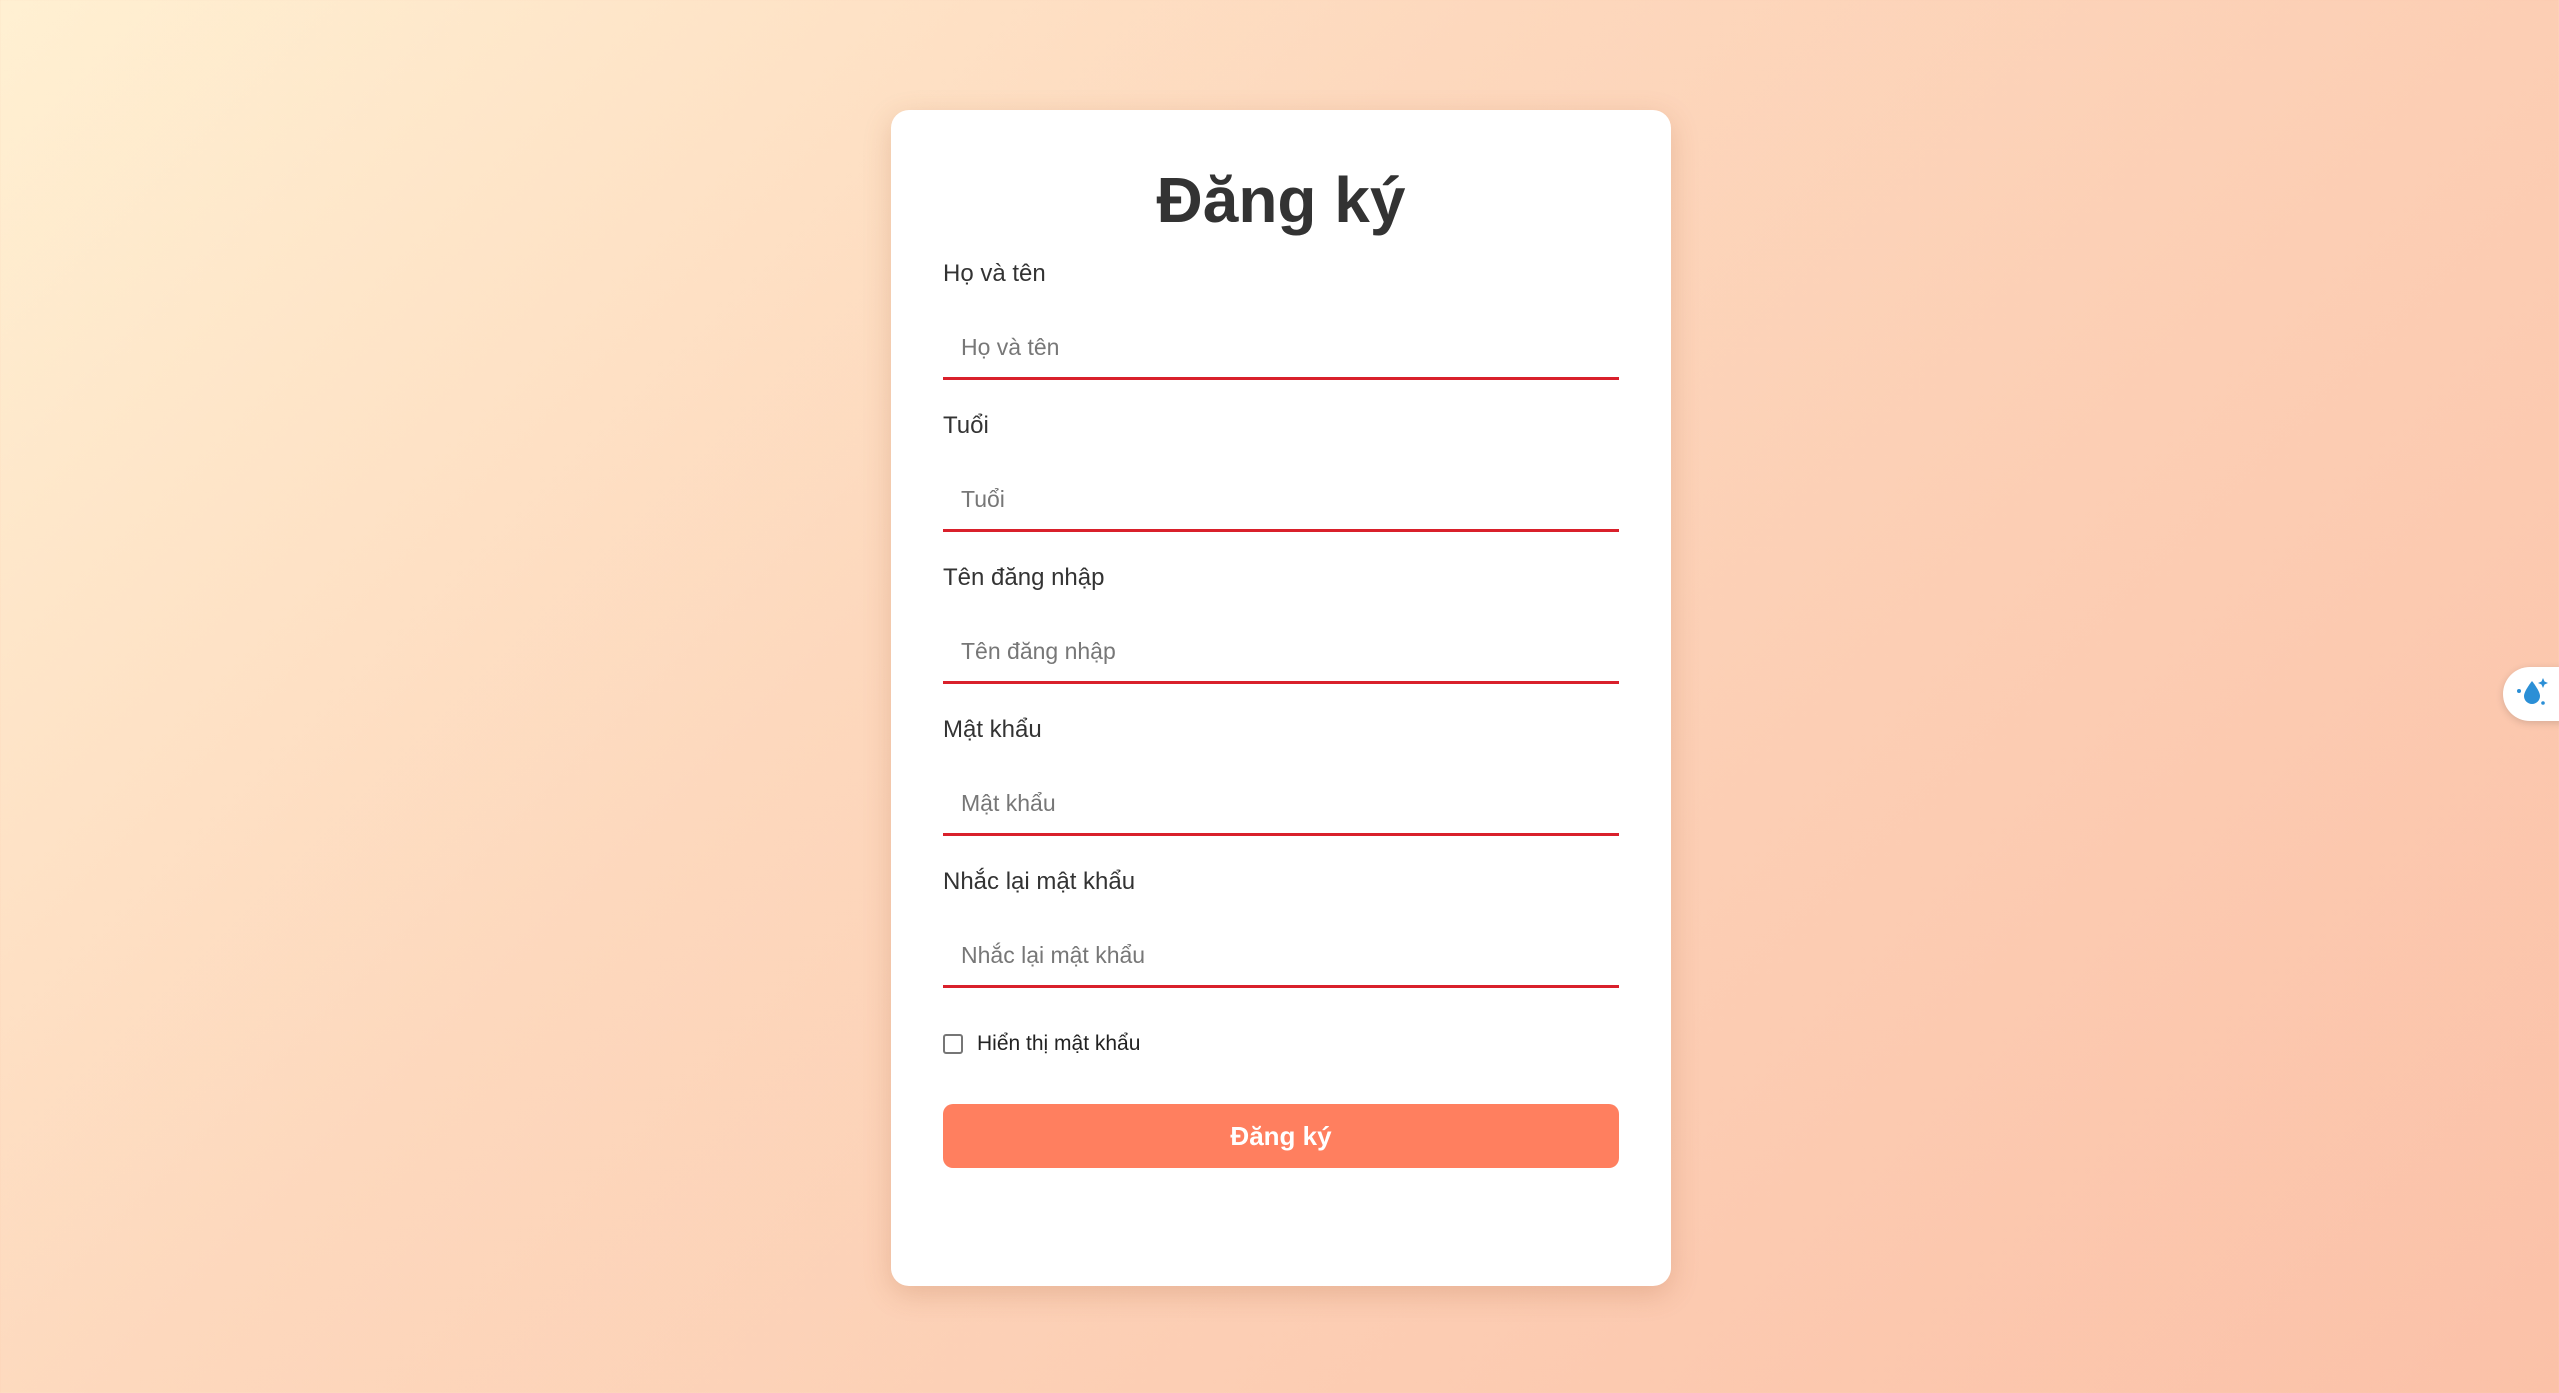  What do you see at coordinates (992, 729) in the screenshot?
I see `password-label: Mật khẩu` at bounding box center [992, 729].